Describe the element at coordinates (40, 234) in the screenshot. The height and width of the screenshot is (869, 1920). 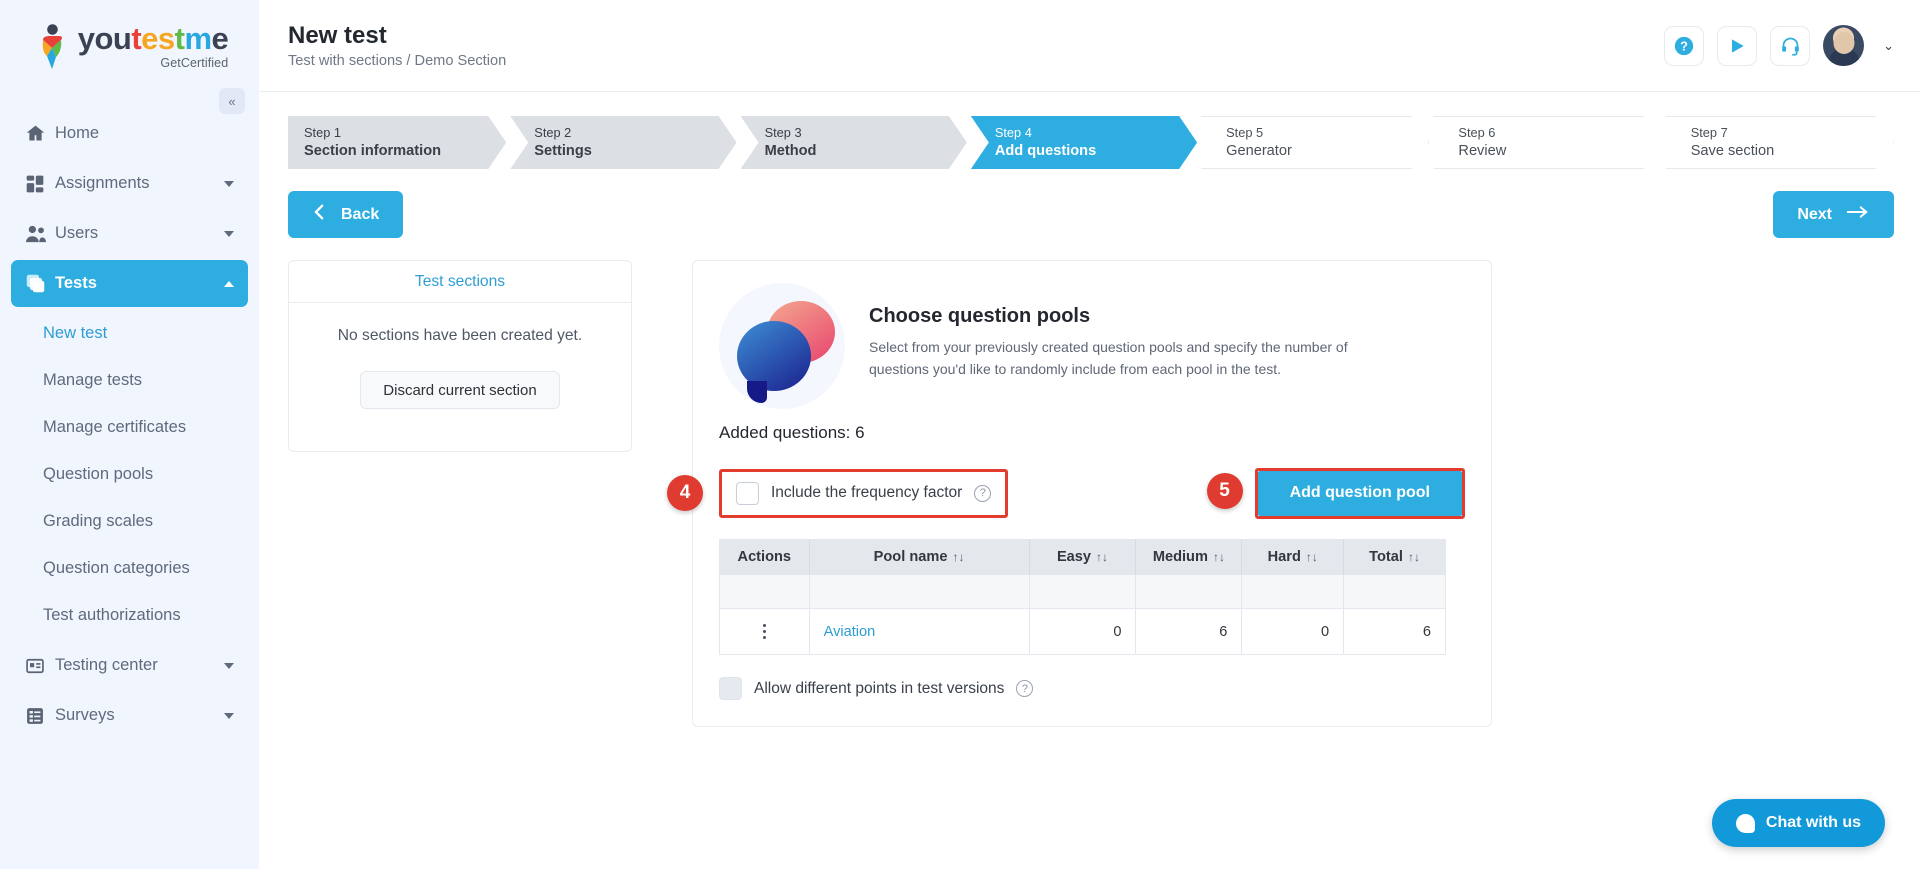
I see `users-icon` at that location.